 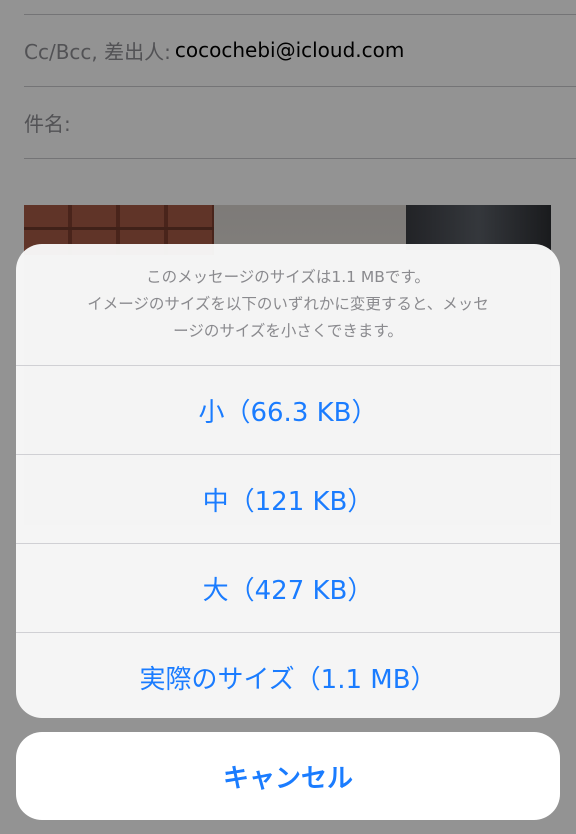 I want to click on size-large-button: 大（427 KB）, so click(x=288, y=588).